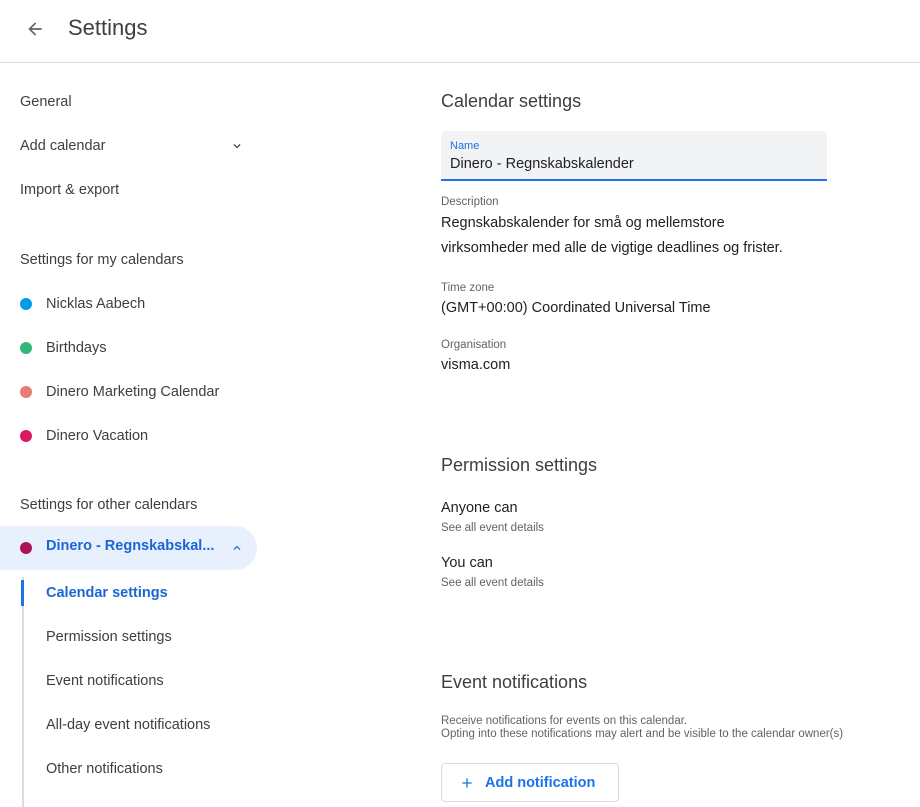 This screenshot has height=807, width=920. I want to click on chevron-down-icon, so click(237, 146).